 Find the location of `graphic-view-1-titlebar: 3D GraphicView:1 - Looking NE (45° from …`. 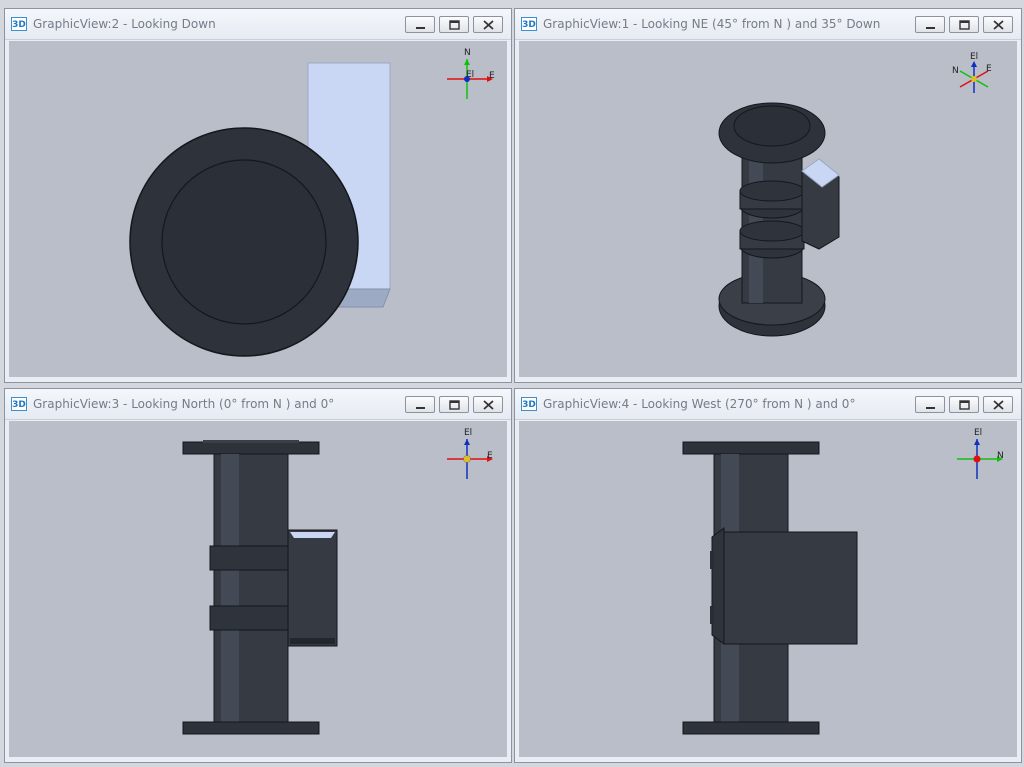

graphic-view-1-titlebar: 3D GraphicView:1 - Looking NE (45° from … is located at coordinates (768, 24).